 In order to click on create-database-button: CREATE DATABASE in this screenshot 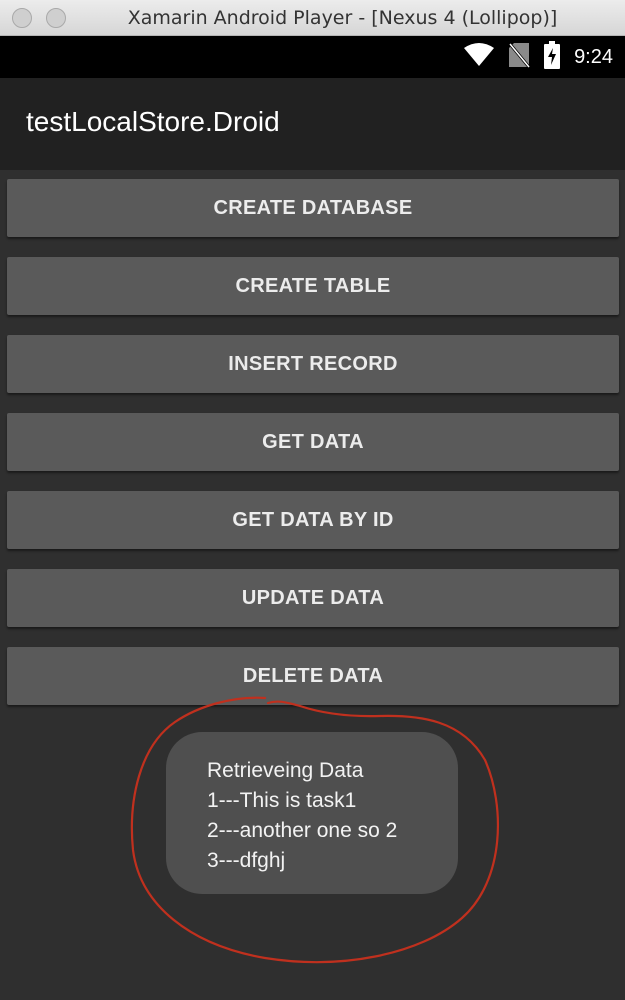, I will do `click(313, 208)`.